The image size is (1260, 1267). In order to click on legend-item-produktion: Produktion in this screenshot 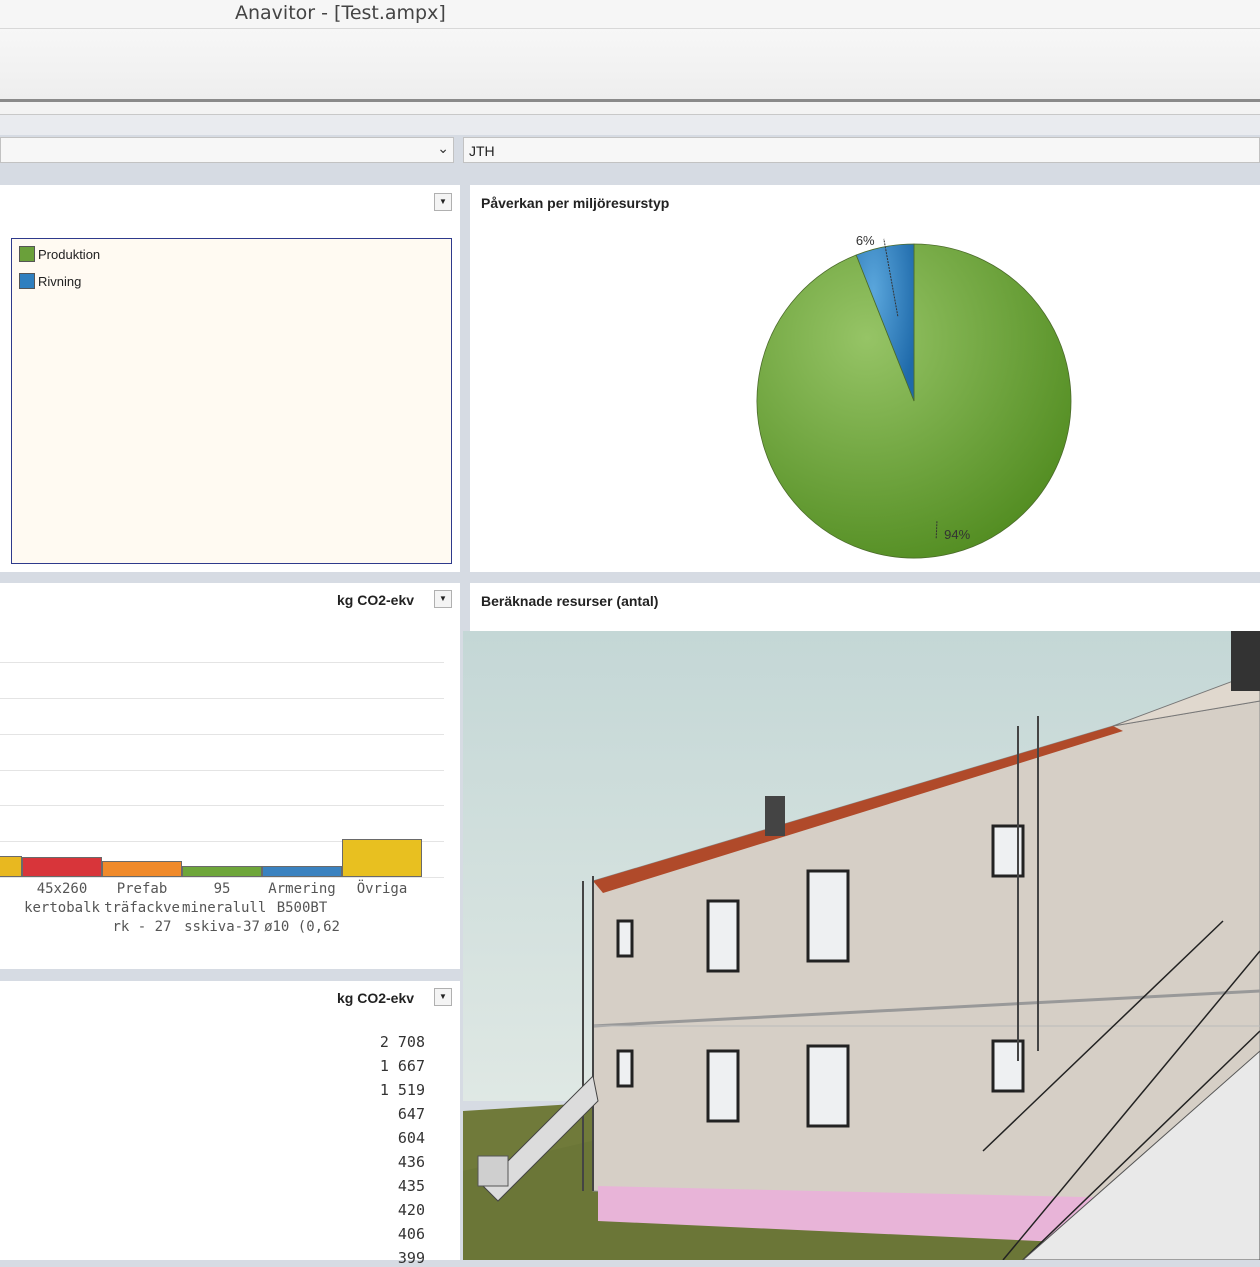, I will do `click(59, 254)`.